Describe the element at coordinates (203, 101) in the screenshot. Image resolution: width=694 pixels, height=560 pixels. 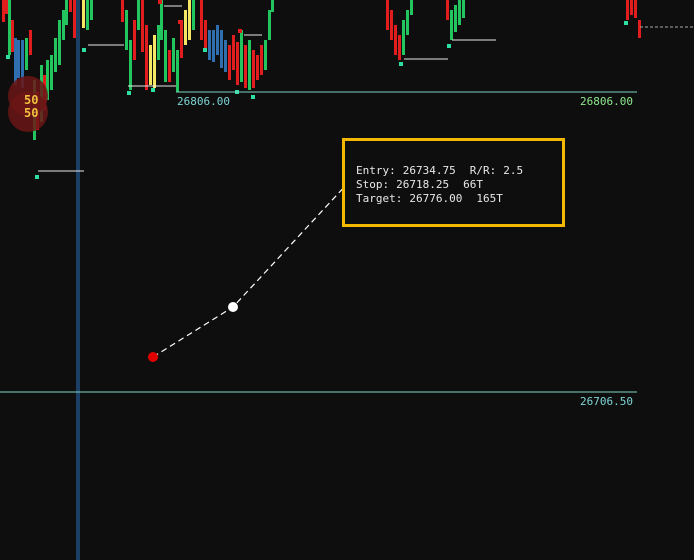
I see `level-label-upper-left: 26806.00` at that location.